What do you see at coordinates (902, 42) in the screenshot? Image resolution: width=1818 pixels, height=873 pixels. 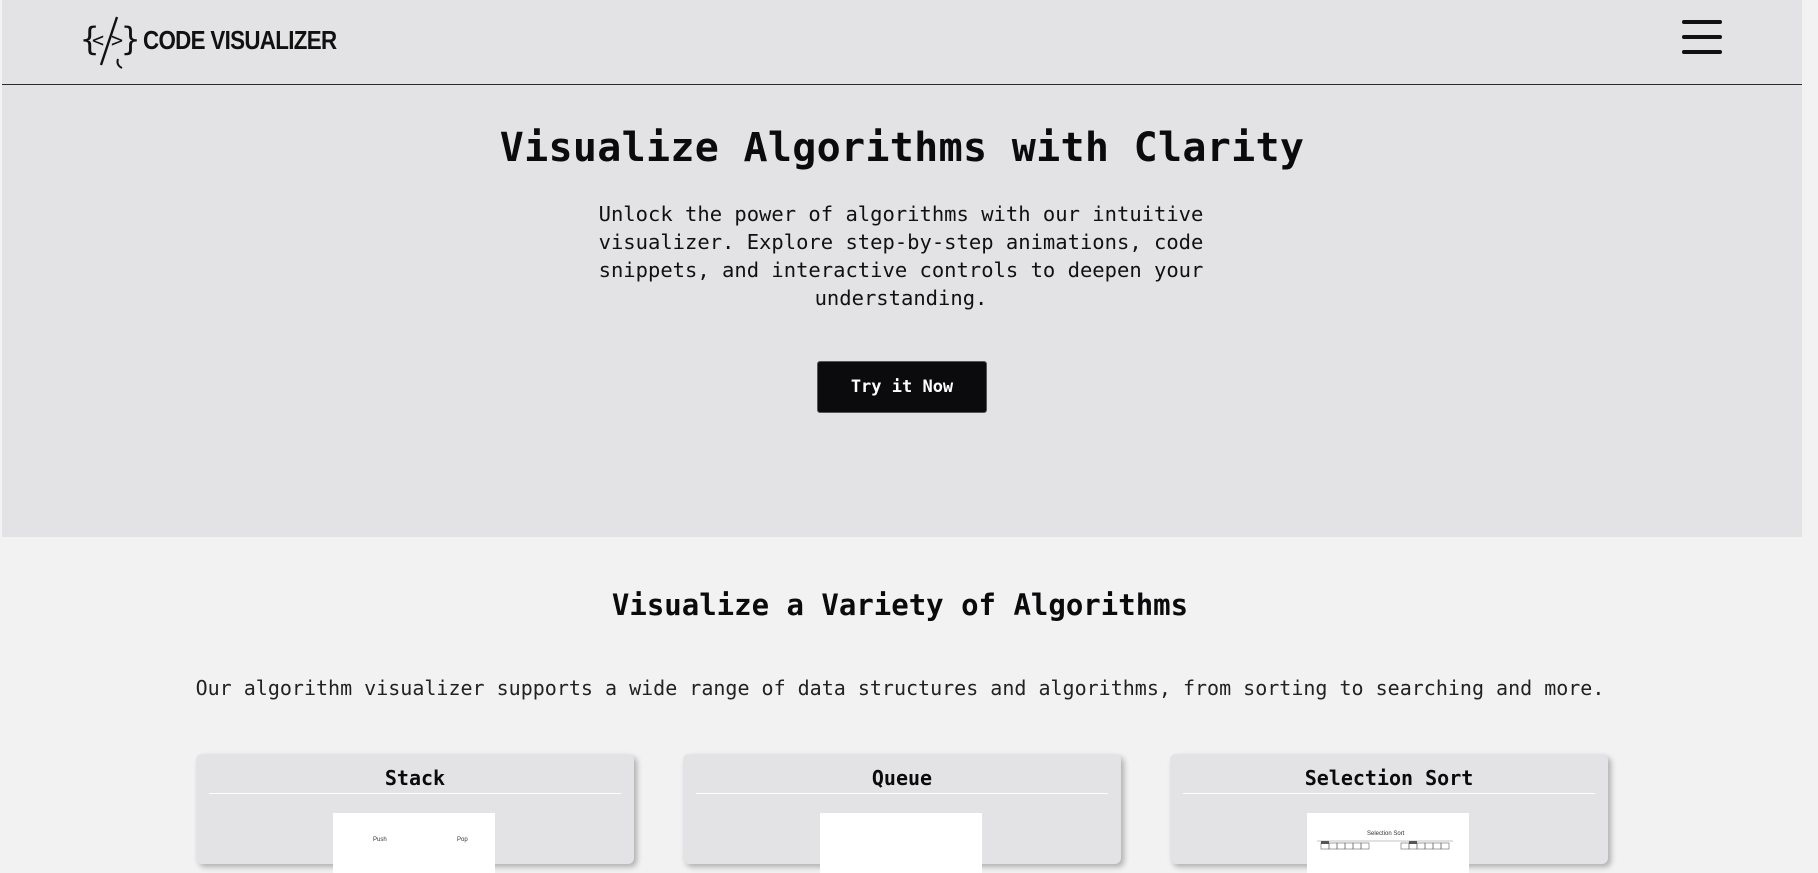 I see `navbar: { < > } CODE VISUALIZER` at bounding box center [902, 42].